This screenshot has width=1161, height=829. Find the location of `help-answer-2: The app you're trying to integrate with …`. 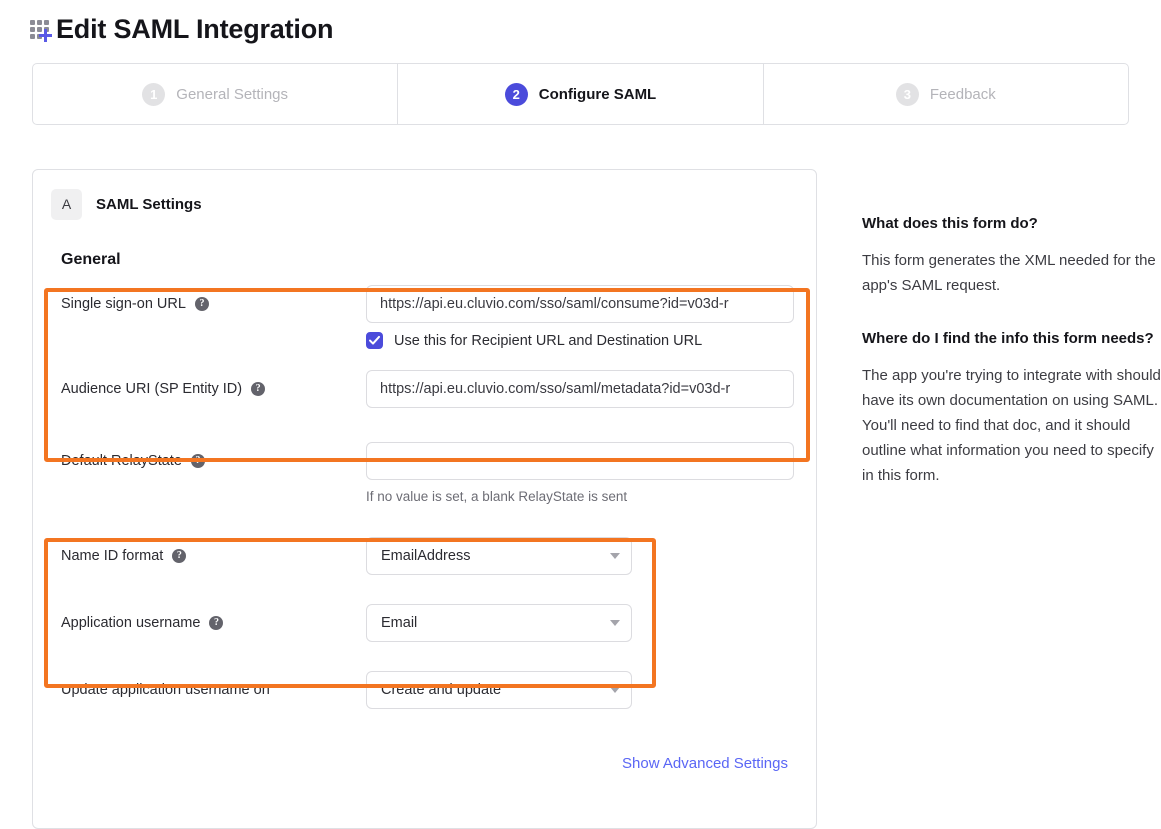

help-answer-2: The app you're trying to integrate with … is located at coordinates (1011, 425).